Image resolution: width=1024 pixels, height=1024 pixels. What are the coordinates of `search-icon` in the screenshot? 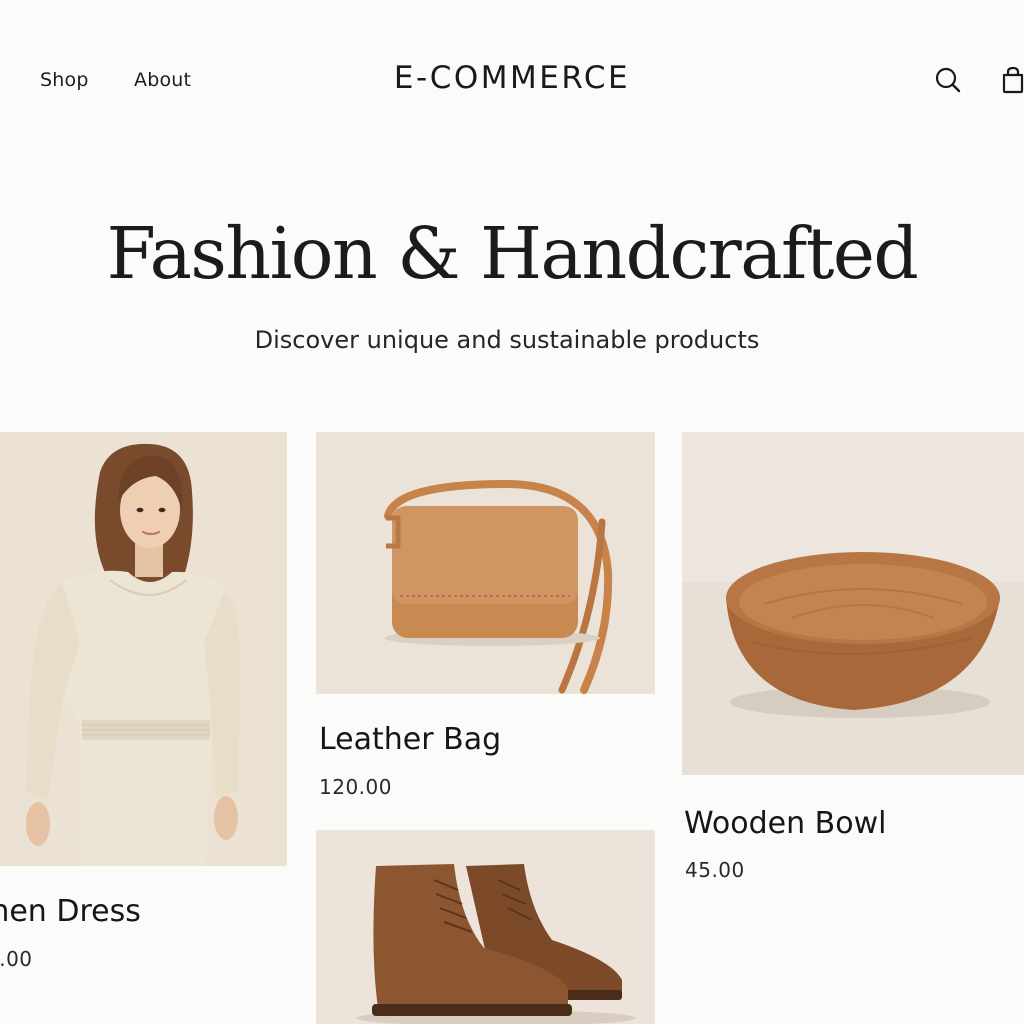 It's located at (948, 80).